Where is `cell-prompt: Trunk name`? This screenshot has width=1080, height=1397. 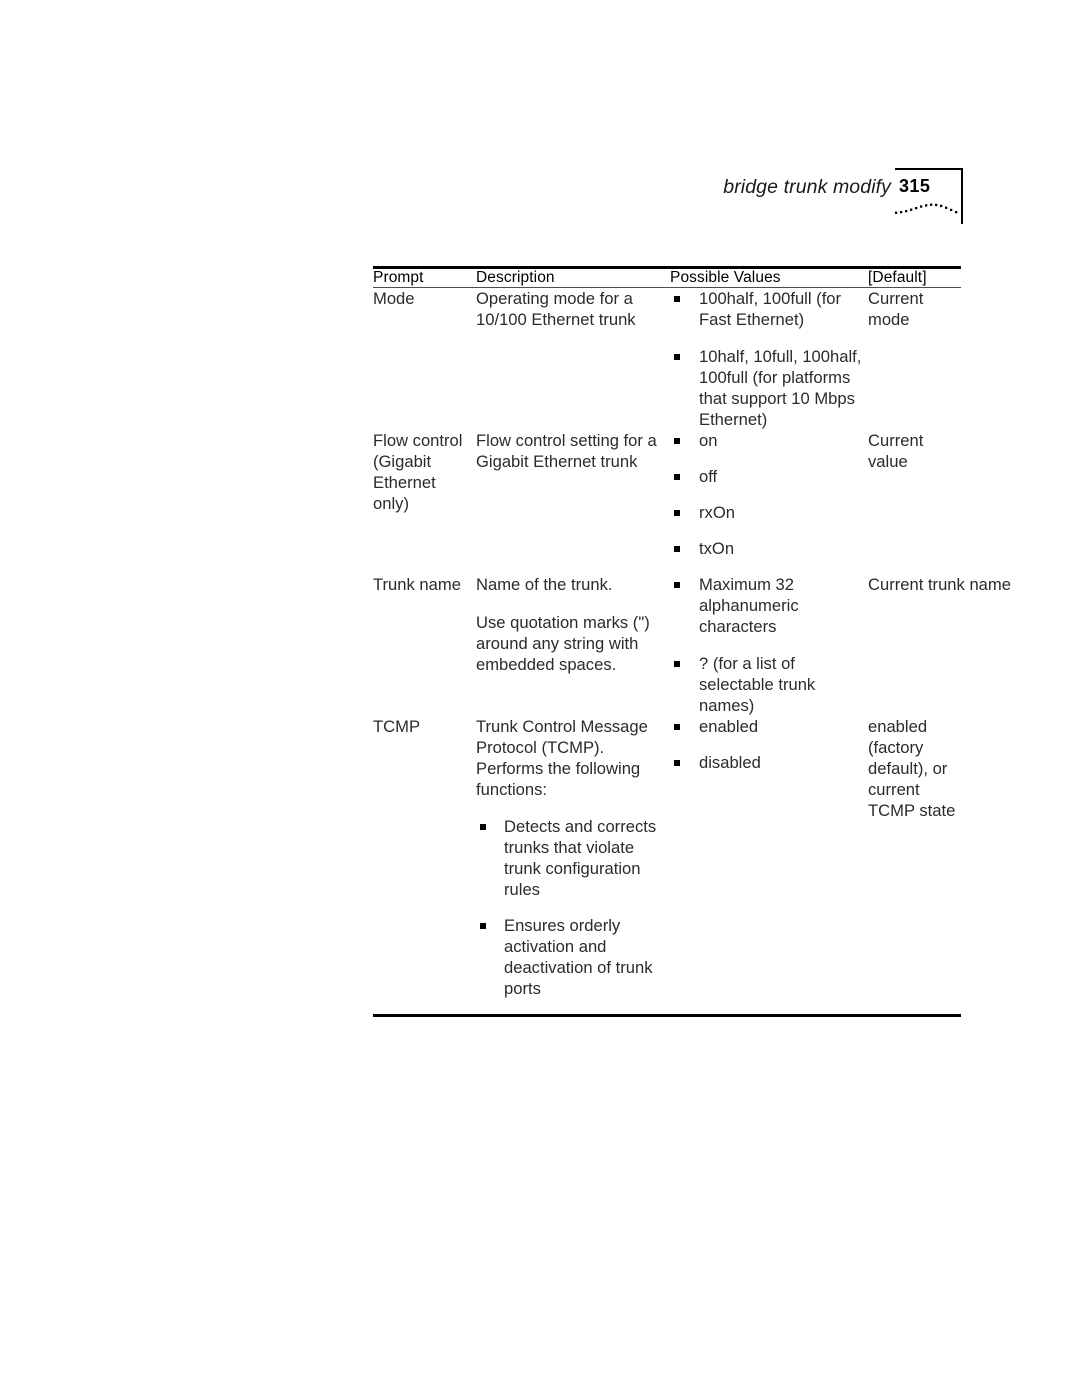 cell-prompt: Trunk name is located at coordinates (424, 645).